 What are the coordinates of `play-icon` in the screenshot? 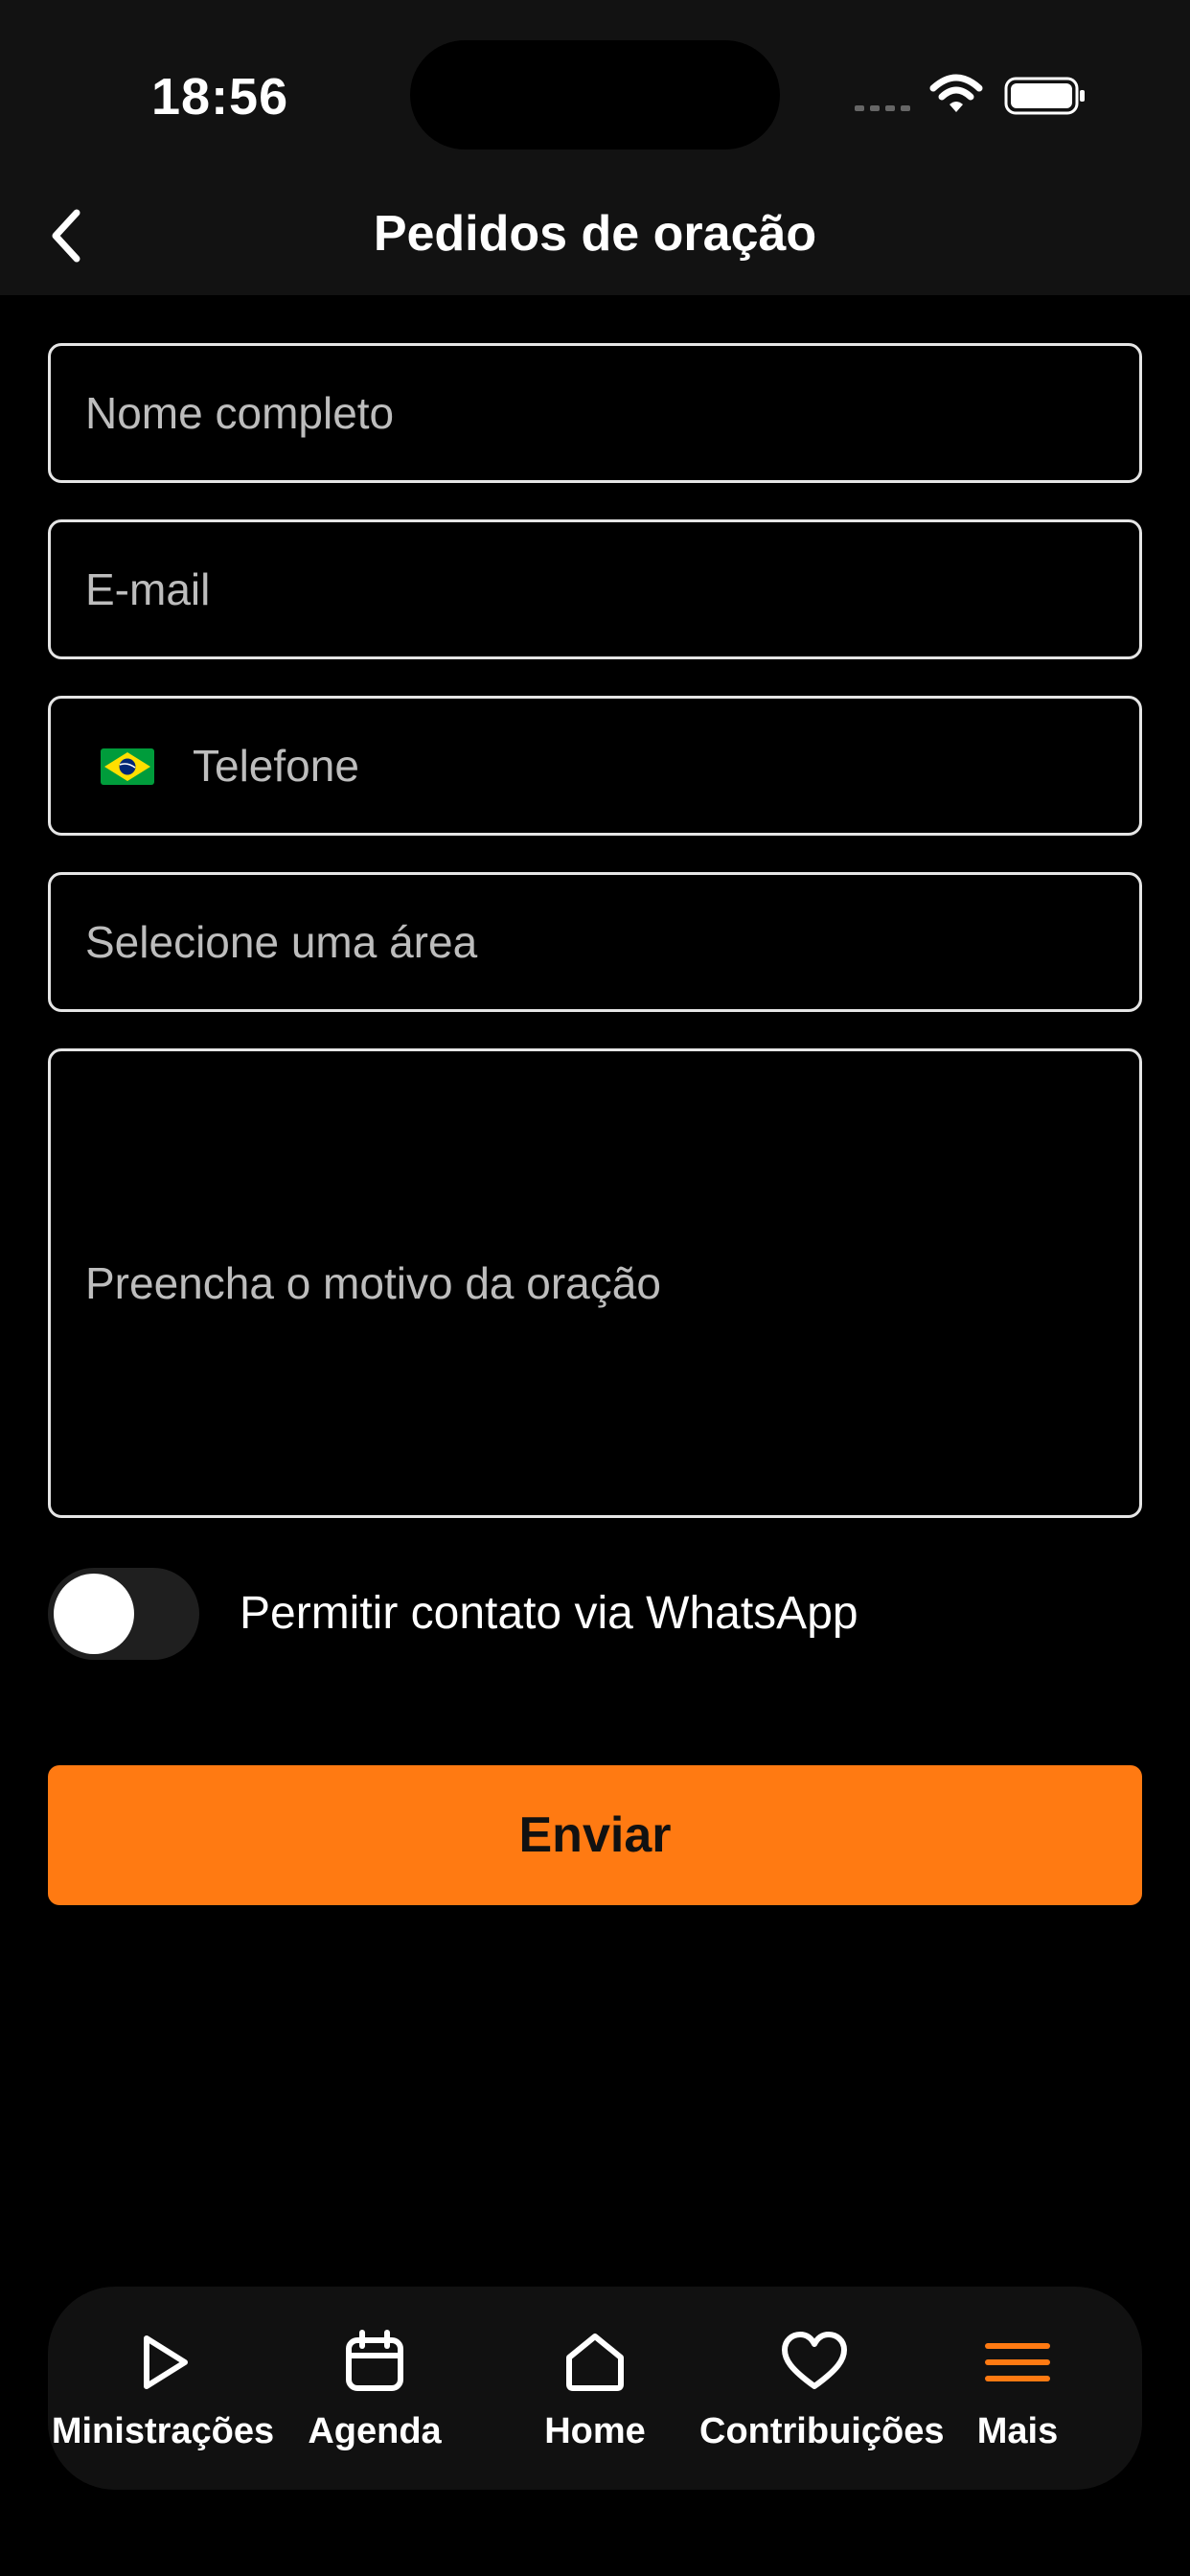 It's located at (166, 2362).